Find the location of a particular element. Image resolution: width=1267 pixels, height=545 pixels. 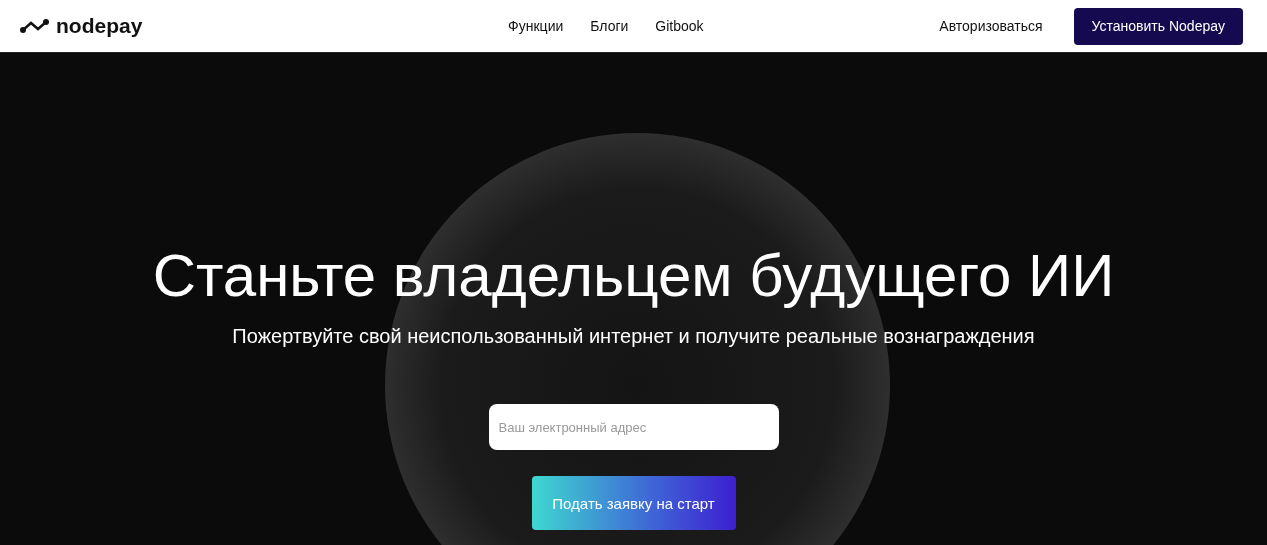

nav-link: Блоги is located at coordinates (609, 26).